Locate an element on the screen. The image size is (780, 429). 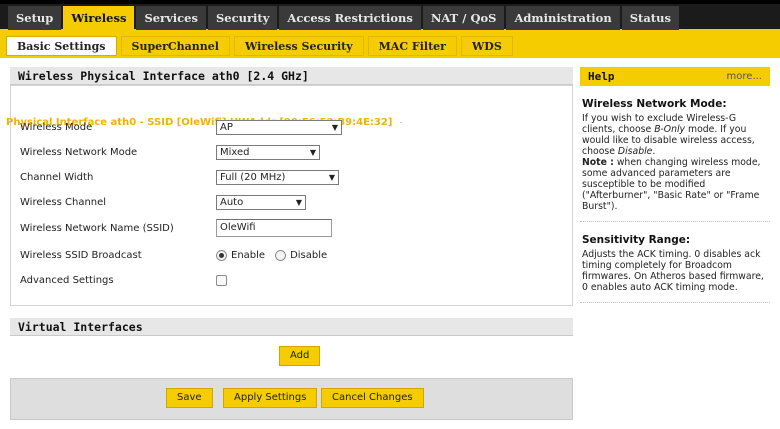
apply-settings-button: Apply Settings is located at coordinates (270, 398).